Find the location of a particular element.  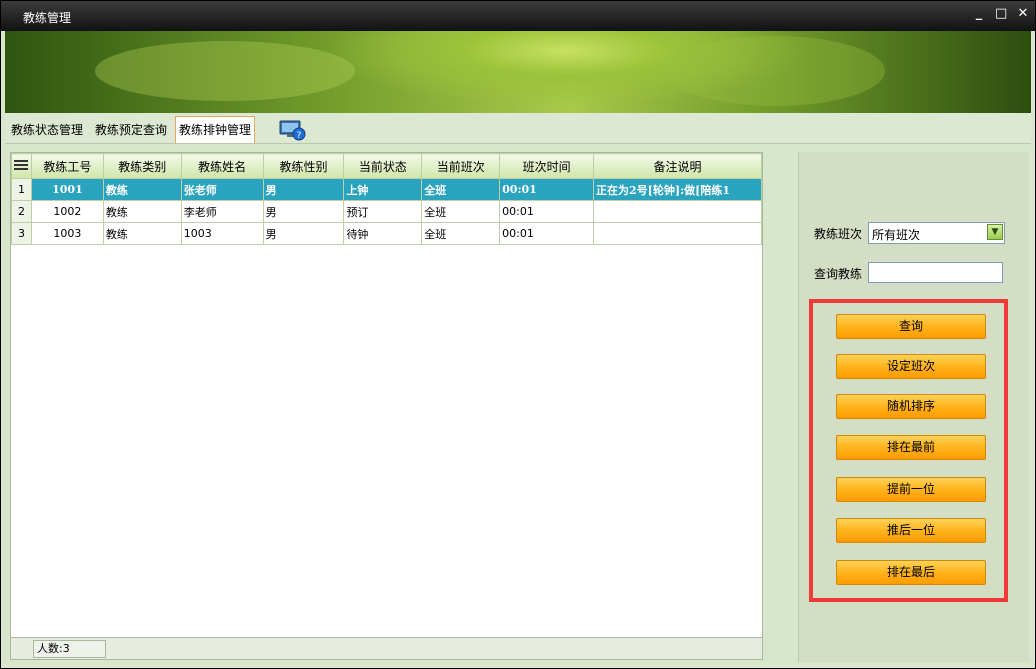

row-selector-header is located at coordinates (21, 166).